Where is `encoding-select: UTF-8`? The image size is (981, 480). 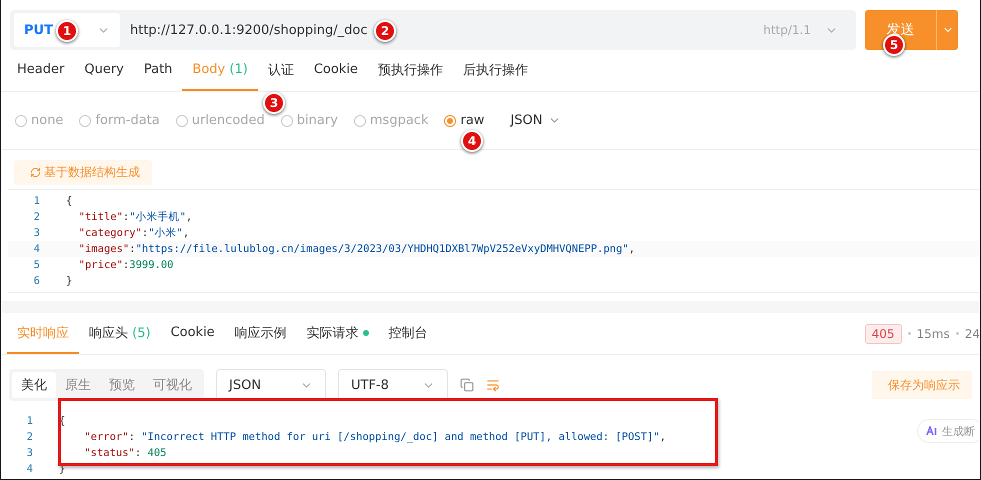 encoding-select: UTF-8 is located at coordinates (393, 385).